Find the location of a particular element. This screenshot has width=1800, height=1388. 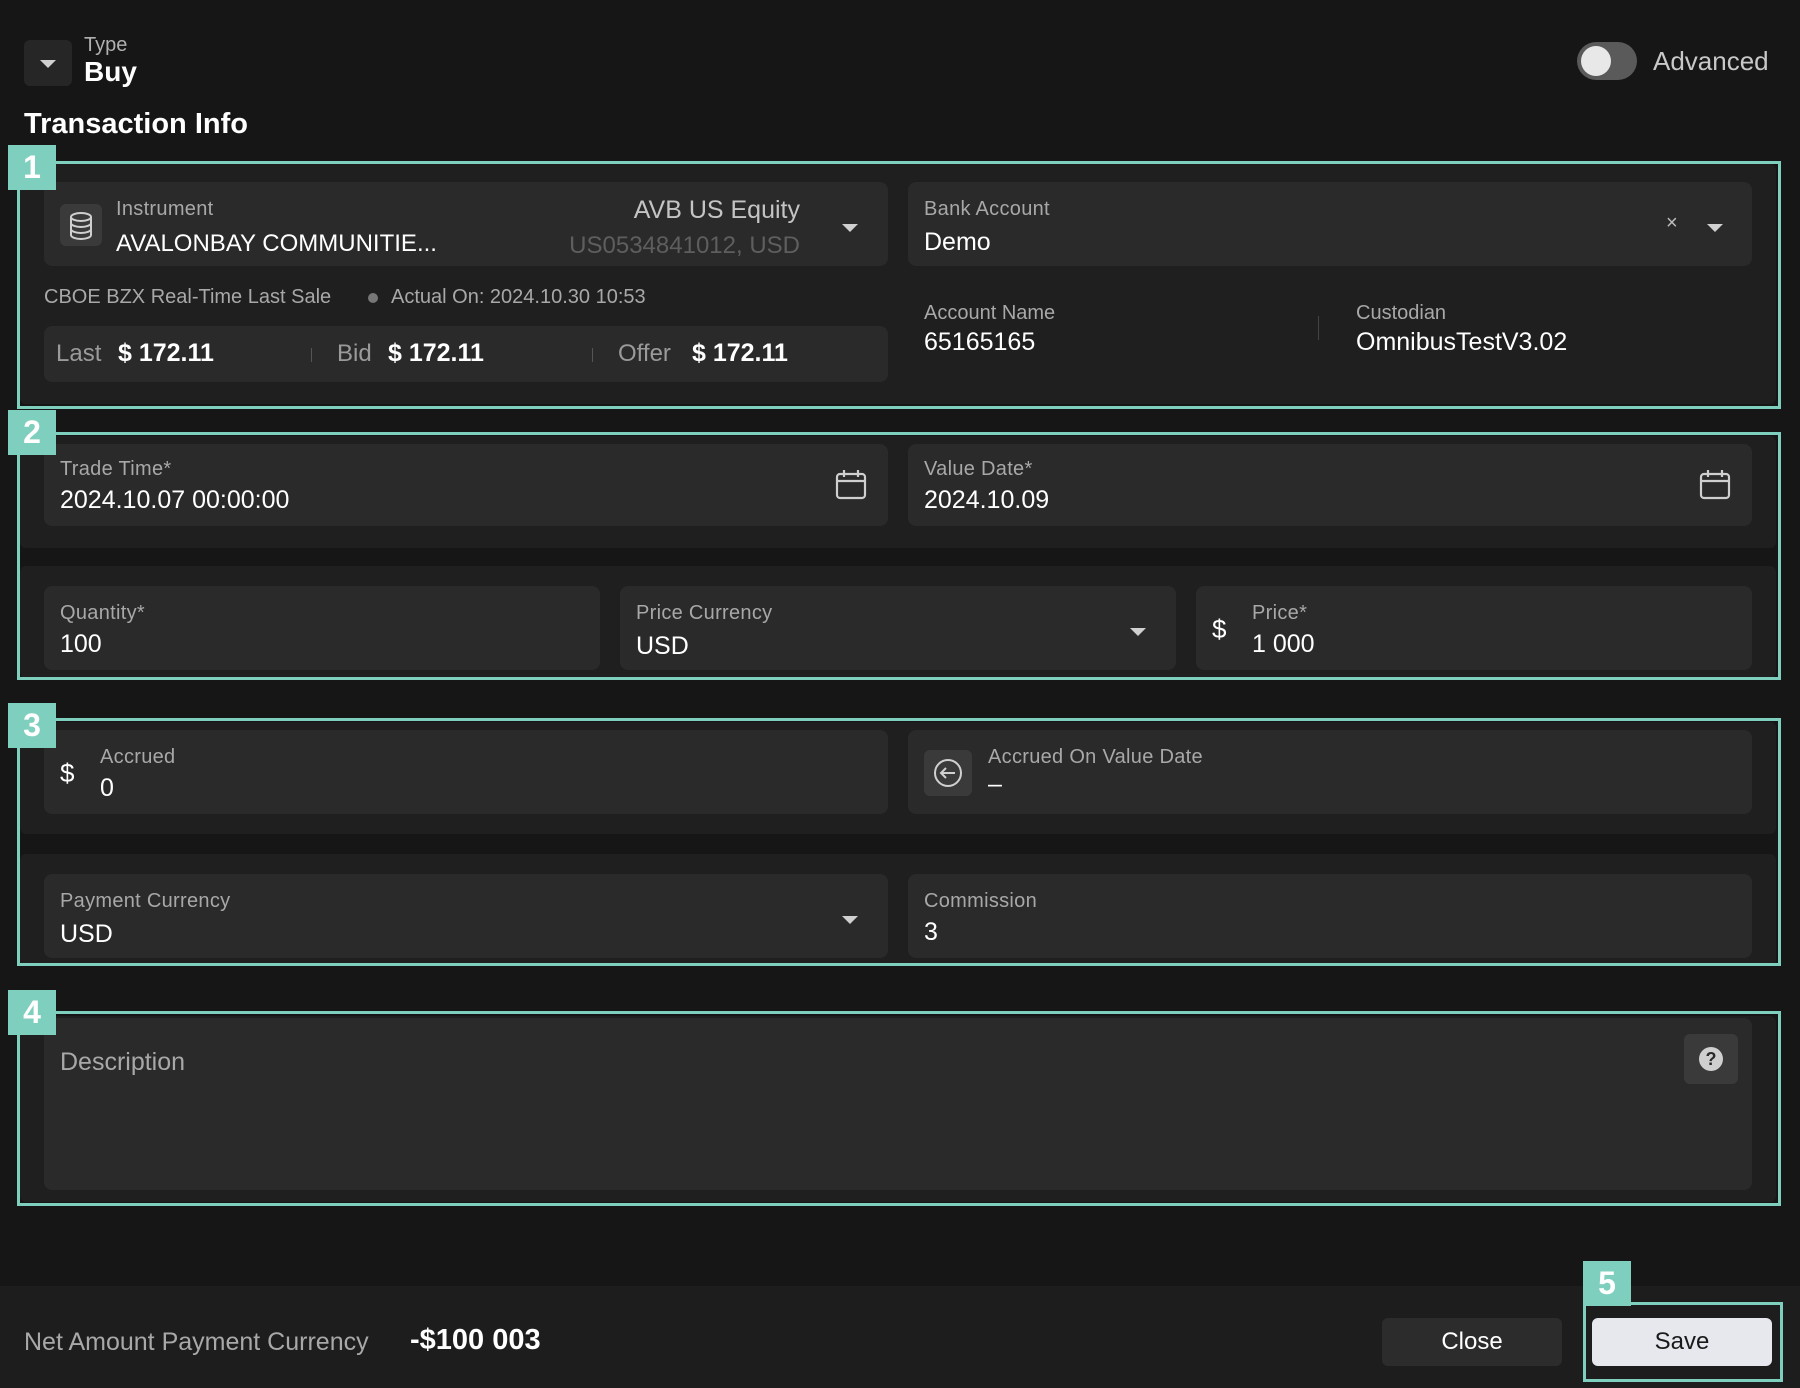

accrued-on-value-date-field: Accrued On Value Date – is located at coordinates (1330, 772).